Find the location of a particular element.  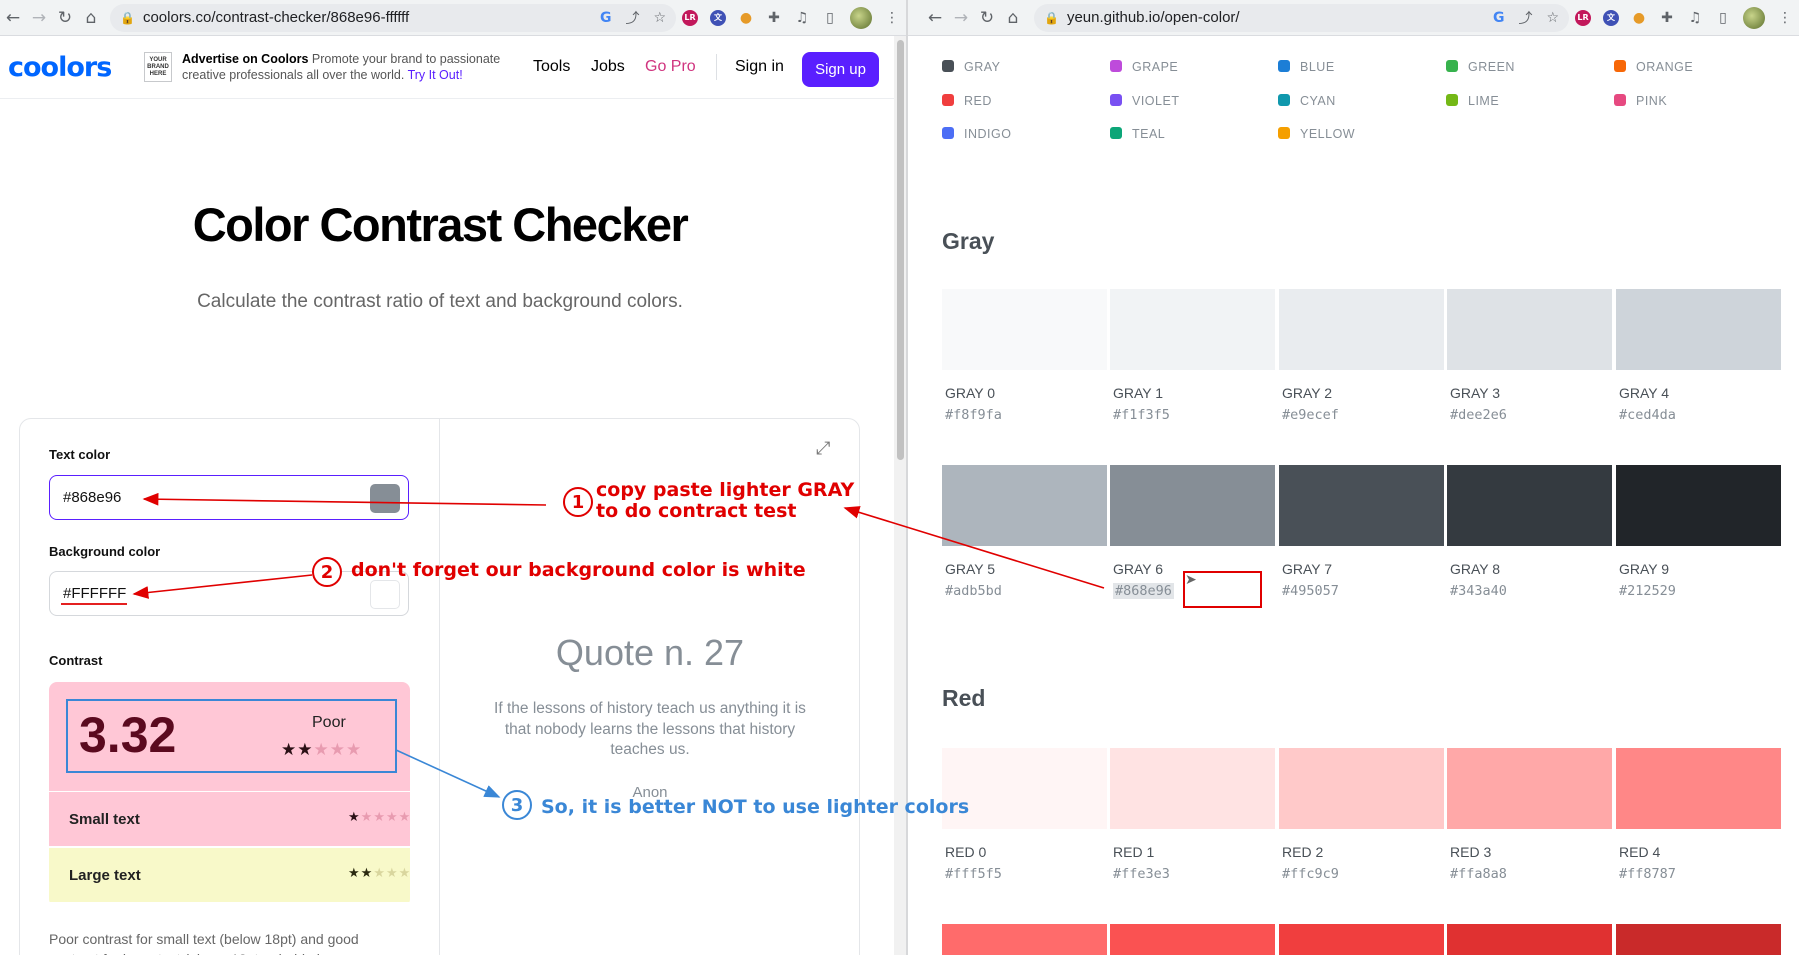

swatch-hex: #adb5bd is located at coordinates (973, 591).